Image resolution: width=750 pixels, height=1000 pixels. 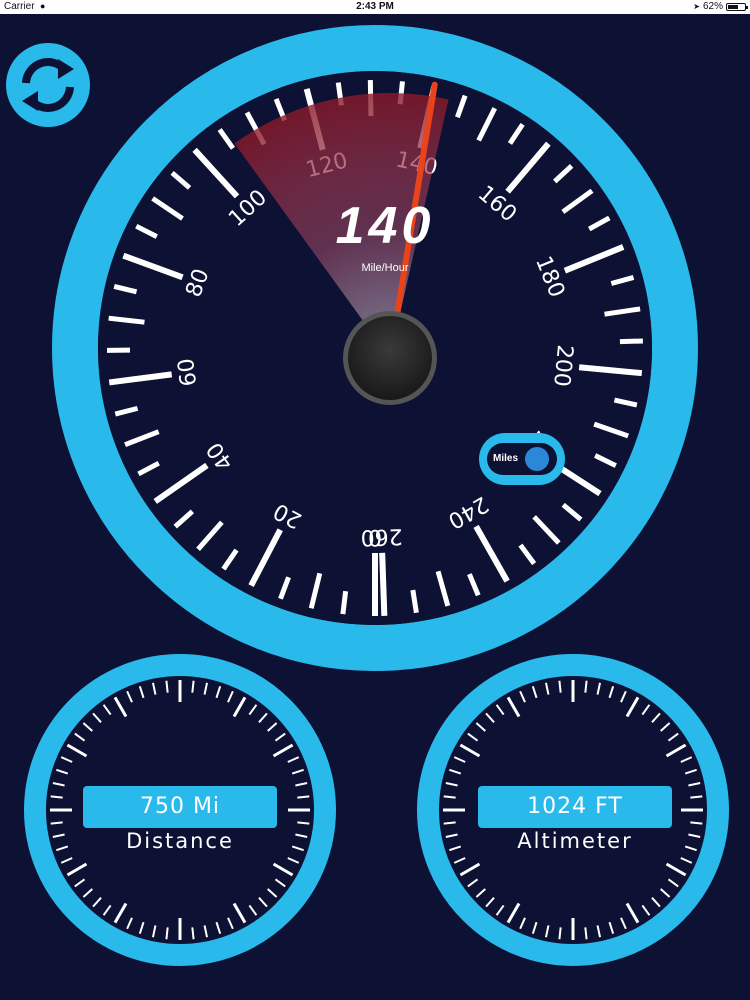 I want to click on distance-label: Distance, so click(x=180, y=841).